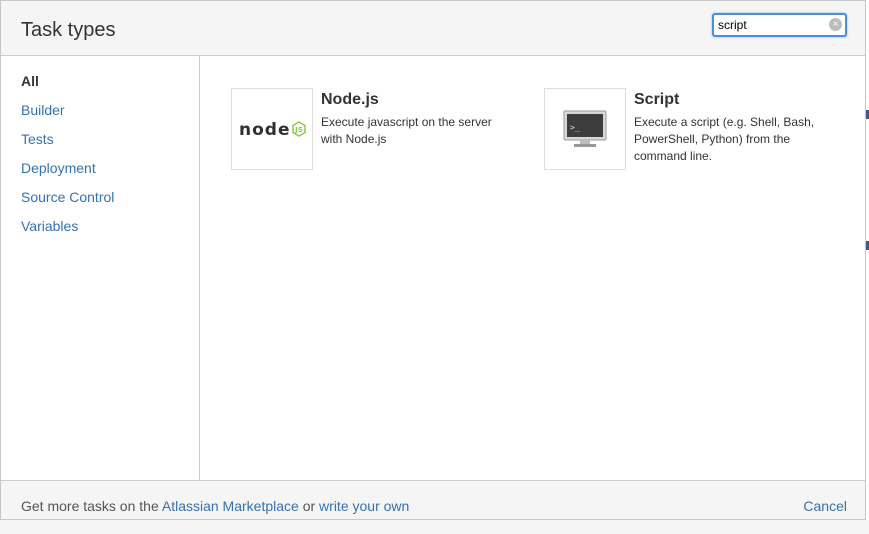  Describe the element at coordinates (67, 197) in the screenshot. I see `sidebar-item-source-control: Source Control` at that location.